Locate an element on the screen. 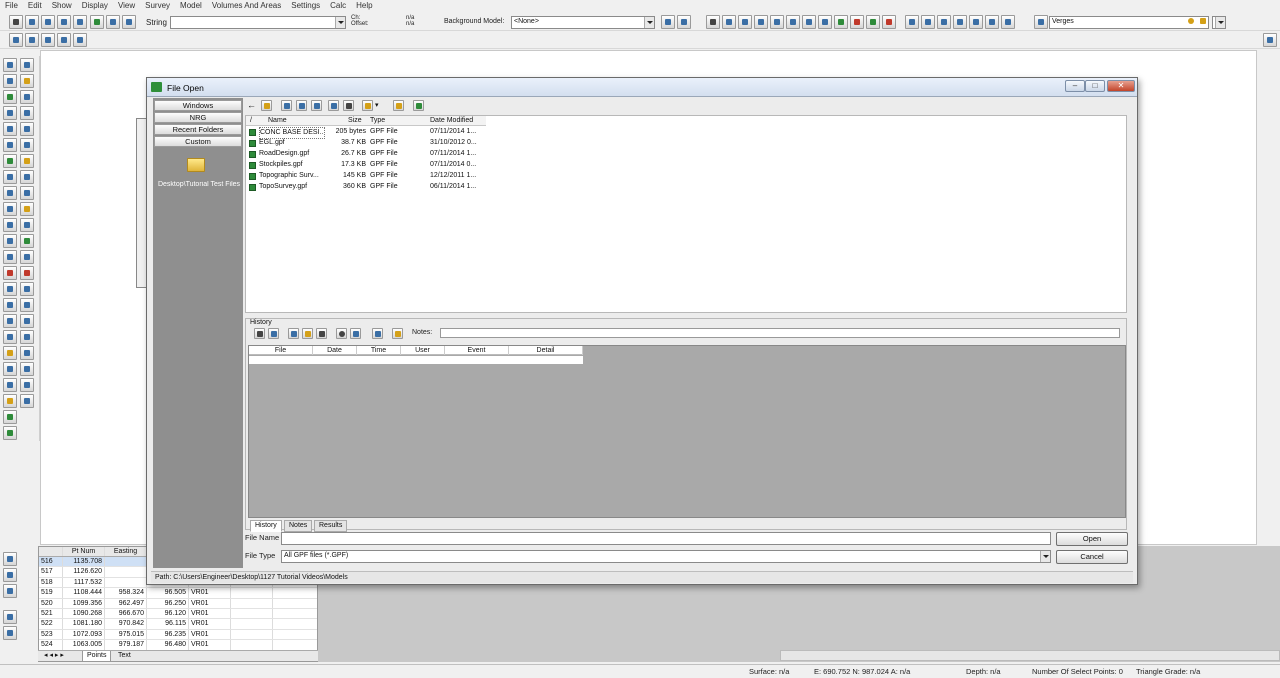 The width and height of the screenshot is (1280, 678). snap-icon is located at coordinates (129, 22).